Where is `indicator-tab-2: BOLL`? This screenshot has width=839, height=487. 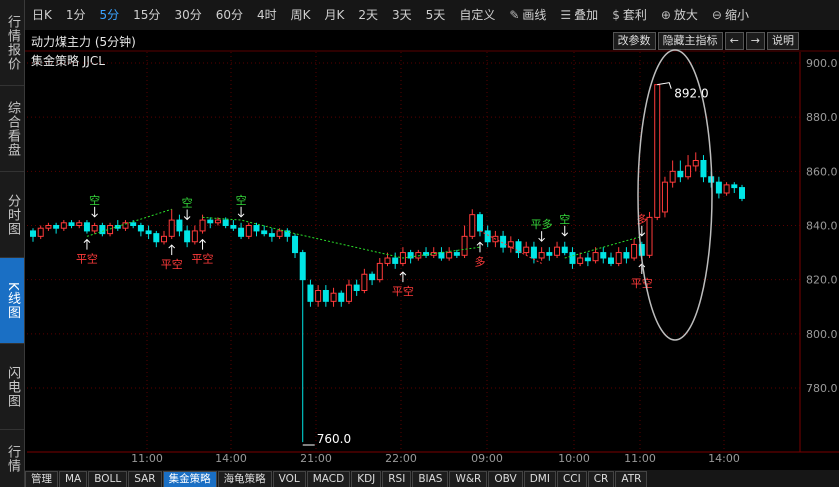 indicator-tab-2: BOLL is located at coordinates (108, 479).